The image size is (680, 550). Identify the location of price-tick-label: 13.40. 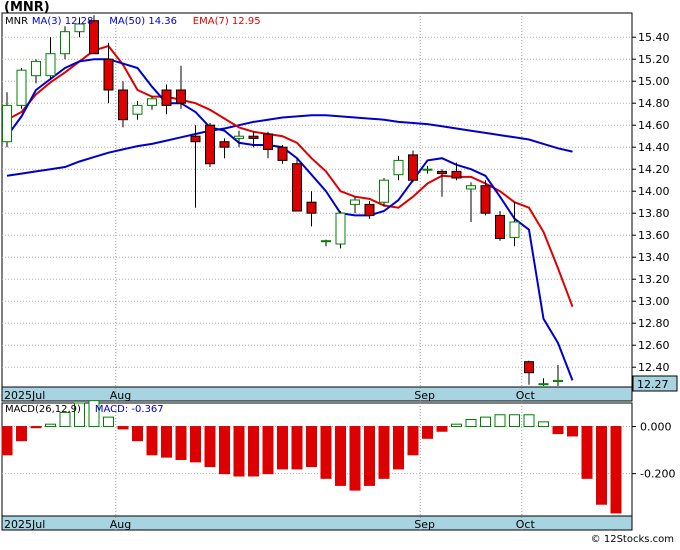
(654, 257).